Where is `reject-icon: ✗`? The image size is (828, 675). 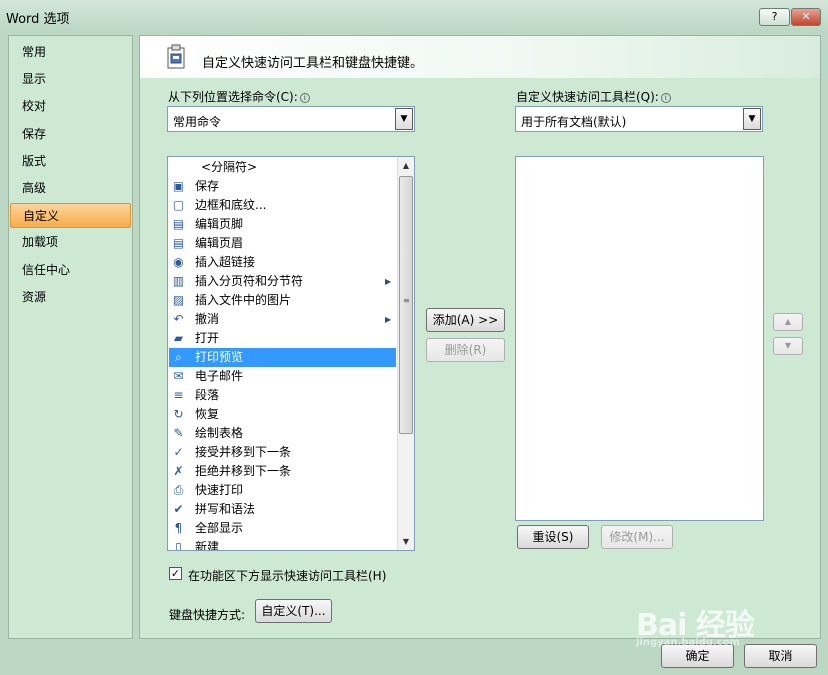
reject-icon: ✗ is located at coordinates (178, 471).